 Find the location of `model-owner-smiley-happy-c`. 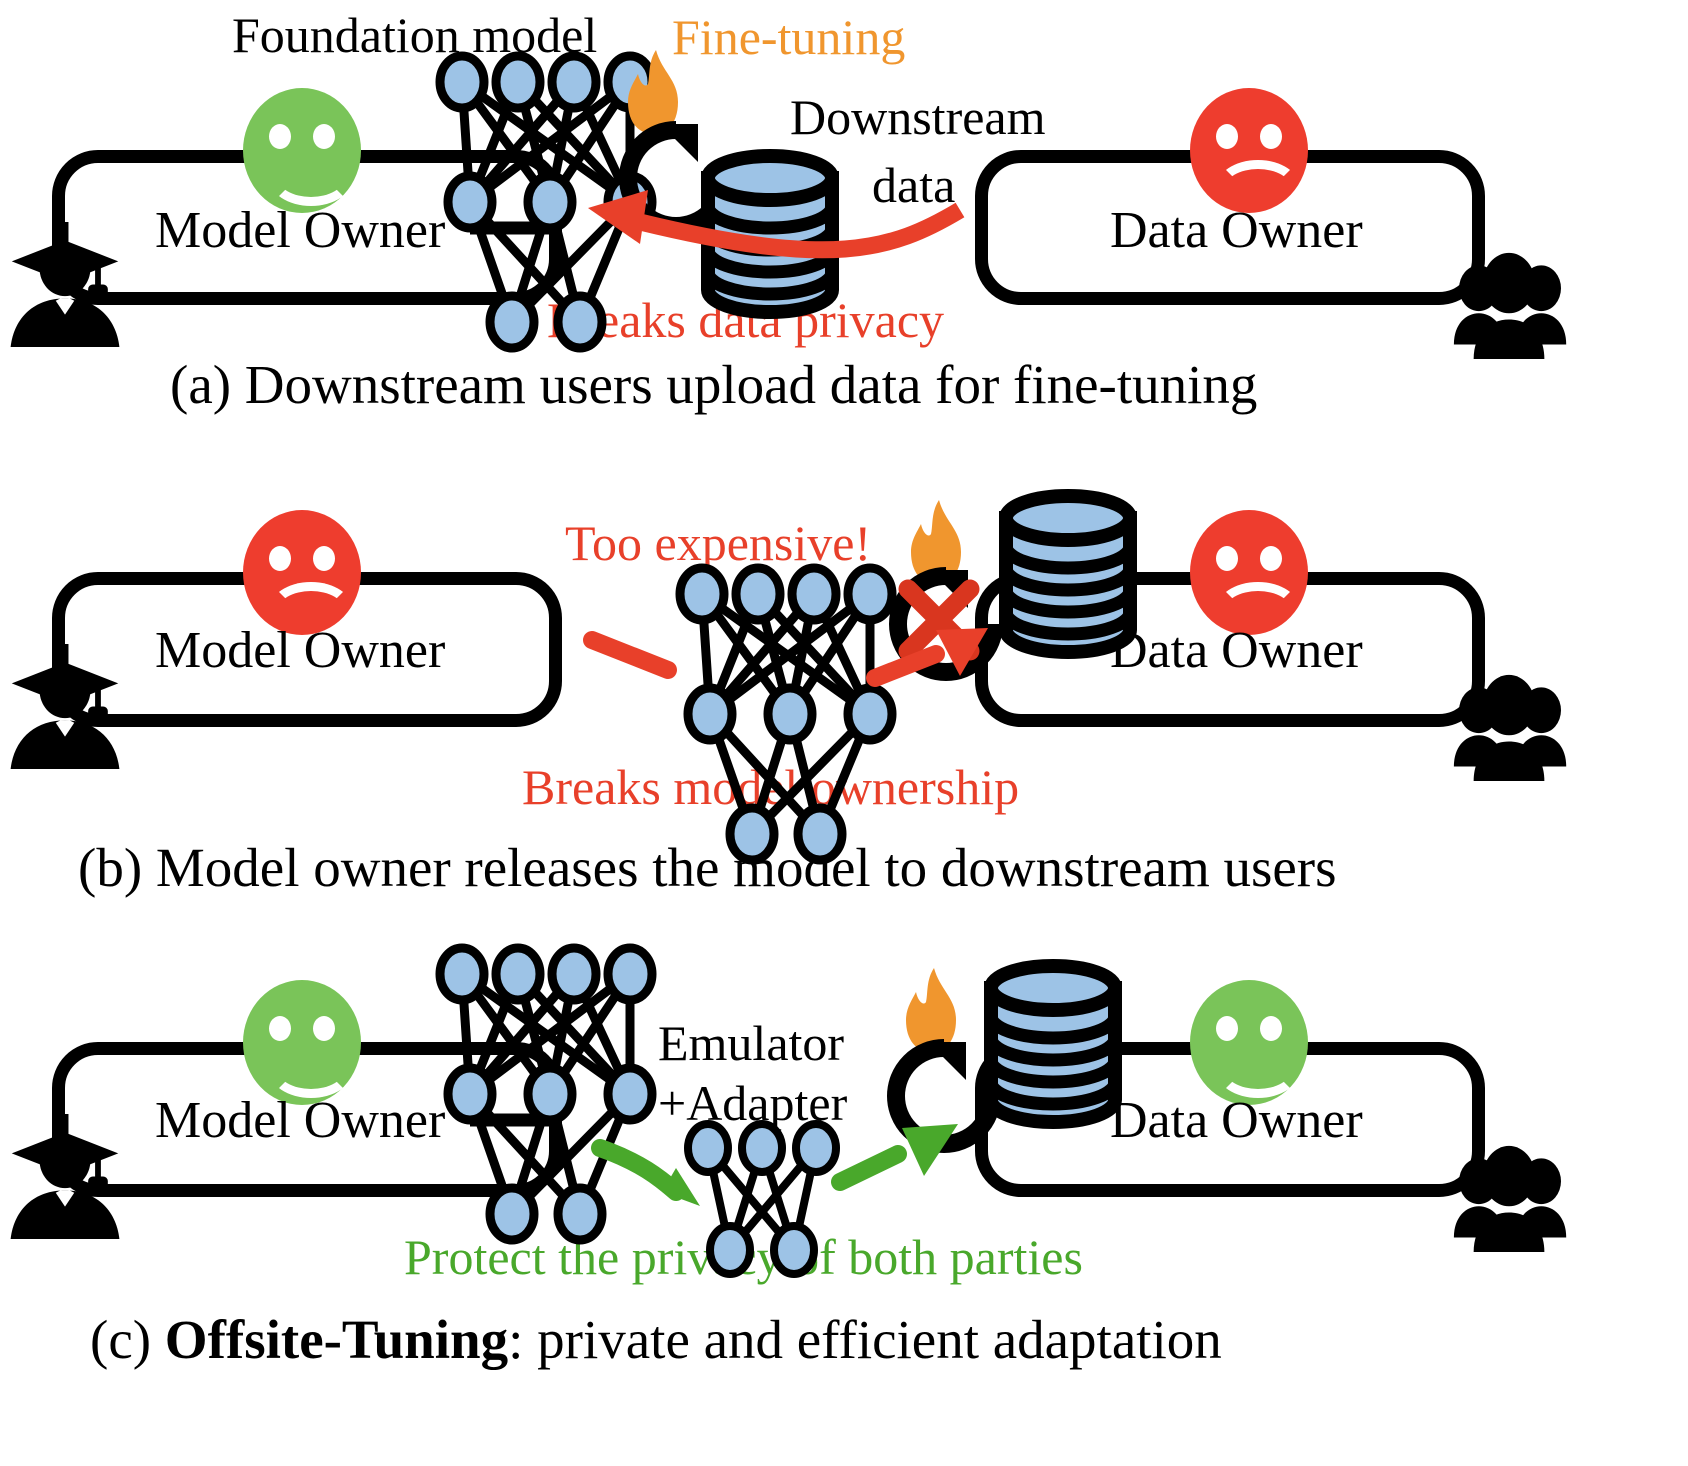

model-owner-smiley-happy-c is located at coordinates (302, 1042).